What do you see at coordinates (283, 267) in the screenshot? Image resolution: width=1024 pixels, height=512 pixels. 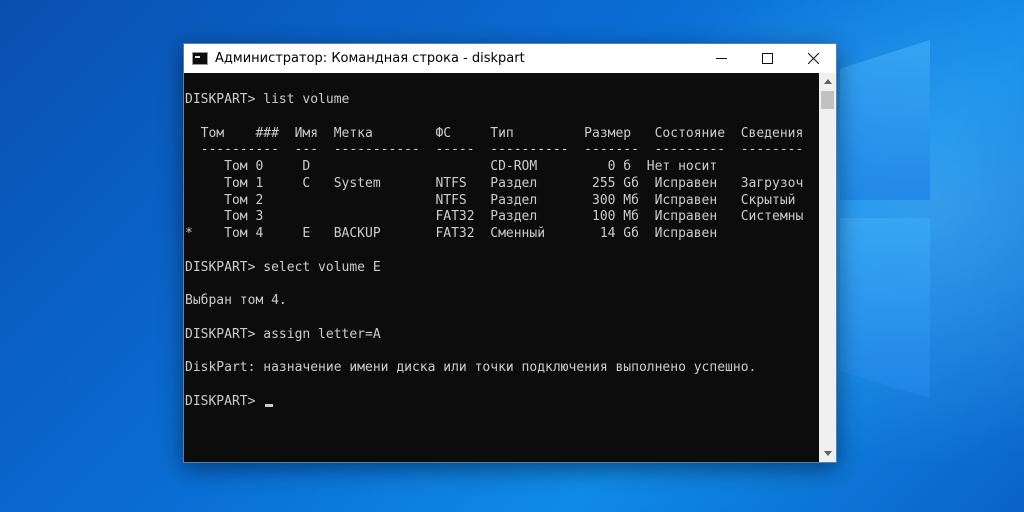 I see `console-line: DISKPART> select volume E` at bounding box center [283, 267].